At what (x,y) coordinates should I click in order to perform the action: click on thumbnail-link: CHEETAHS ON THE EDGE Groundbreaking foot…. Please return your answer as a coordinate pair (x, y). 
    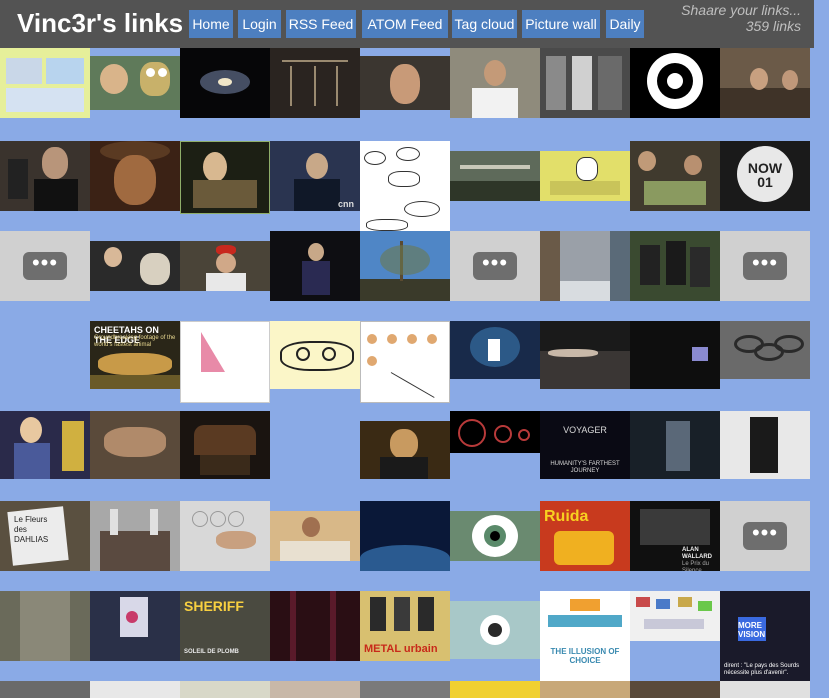
    Looking at the image, I should click on (135, 355).